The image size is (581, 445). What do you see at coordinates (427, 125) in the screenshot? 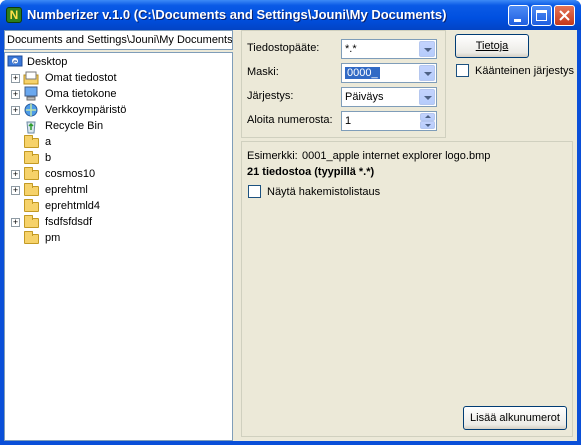
I see `spin-down-icon` at bounding box center [427, 125].